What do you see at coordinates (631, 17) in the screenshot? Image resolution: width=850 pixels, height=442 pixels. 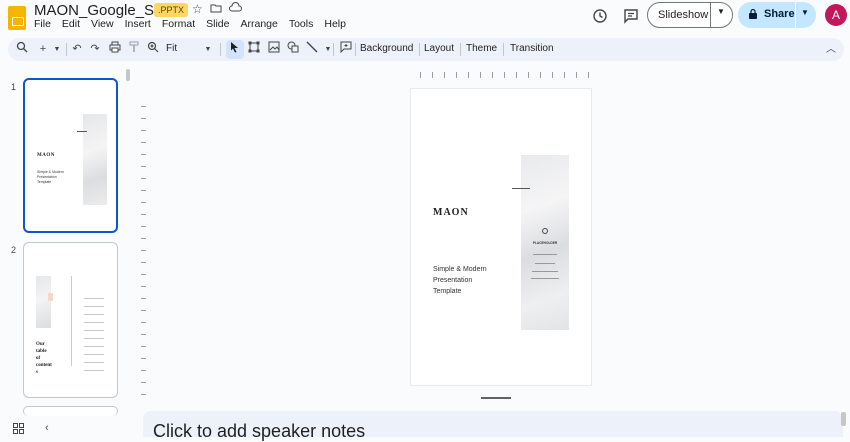 I see `comments-icon` at bounding box center [631, 17].